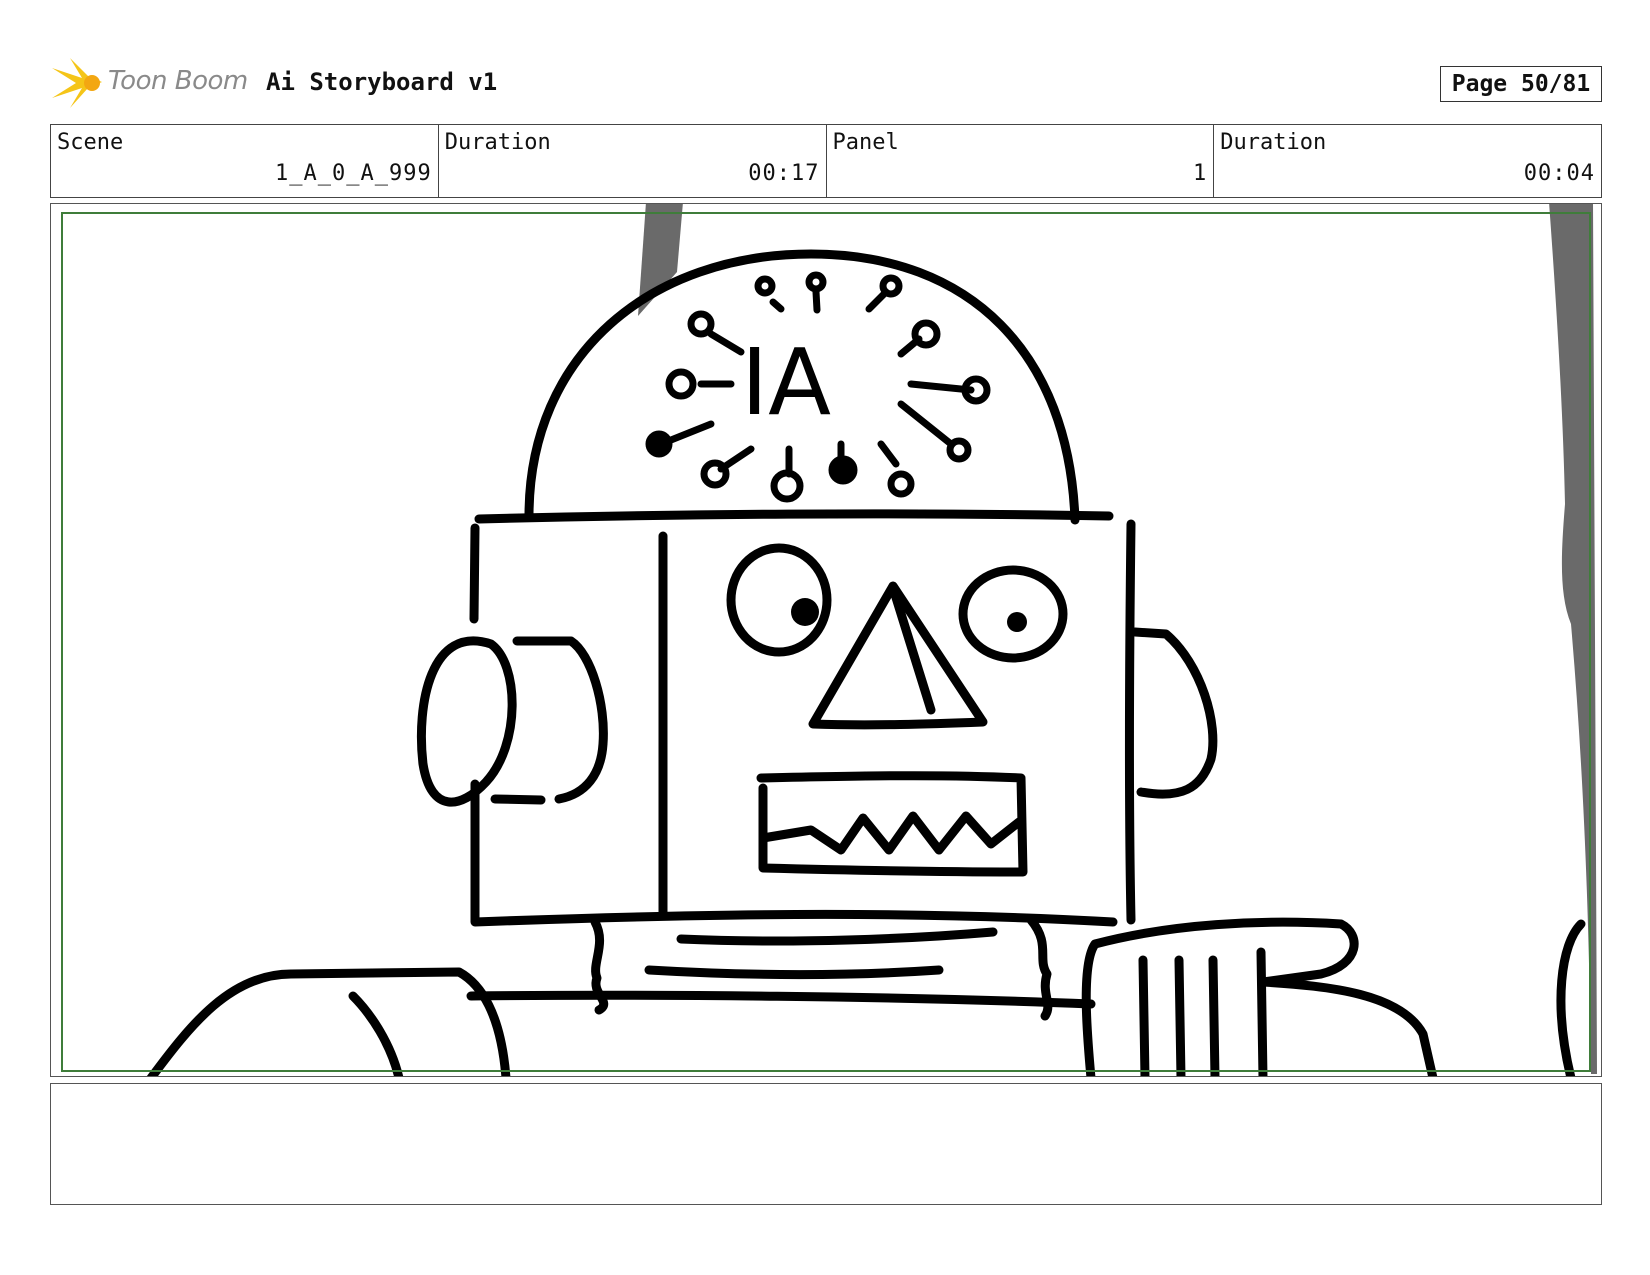 This screenshot has height=1275, width=1650. I want to click on toon-boom-logo: Toon Boom, so click(152, 83).